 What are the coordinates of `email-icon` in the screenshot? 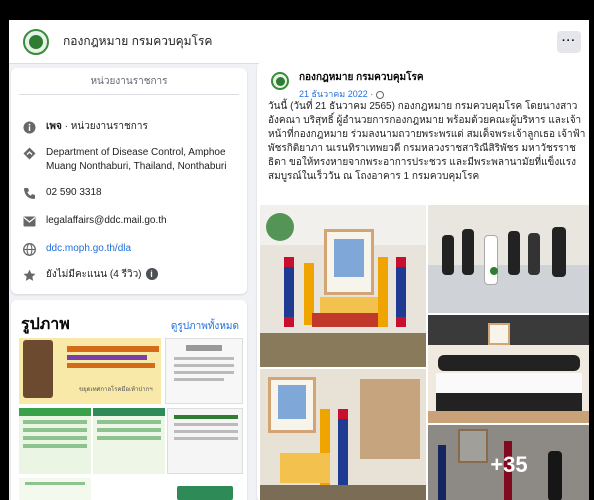 It's located at (29, 221).